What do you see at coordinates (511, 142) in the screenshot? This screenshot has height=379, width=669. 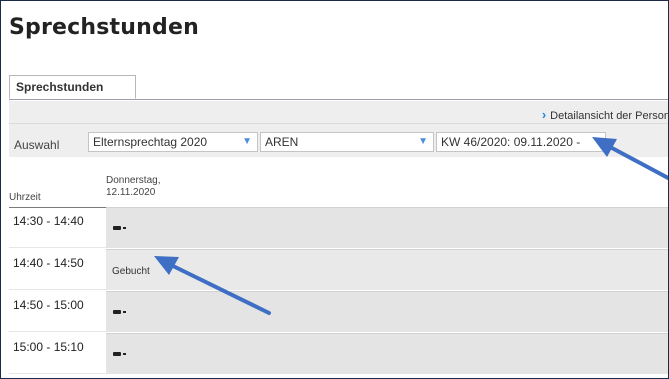 I see `week-select-value: KW 46/2020: 09.11.2020 -` at bounding box center [511, 142].